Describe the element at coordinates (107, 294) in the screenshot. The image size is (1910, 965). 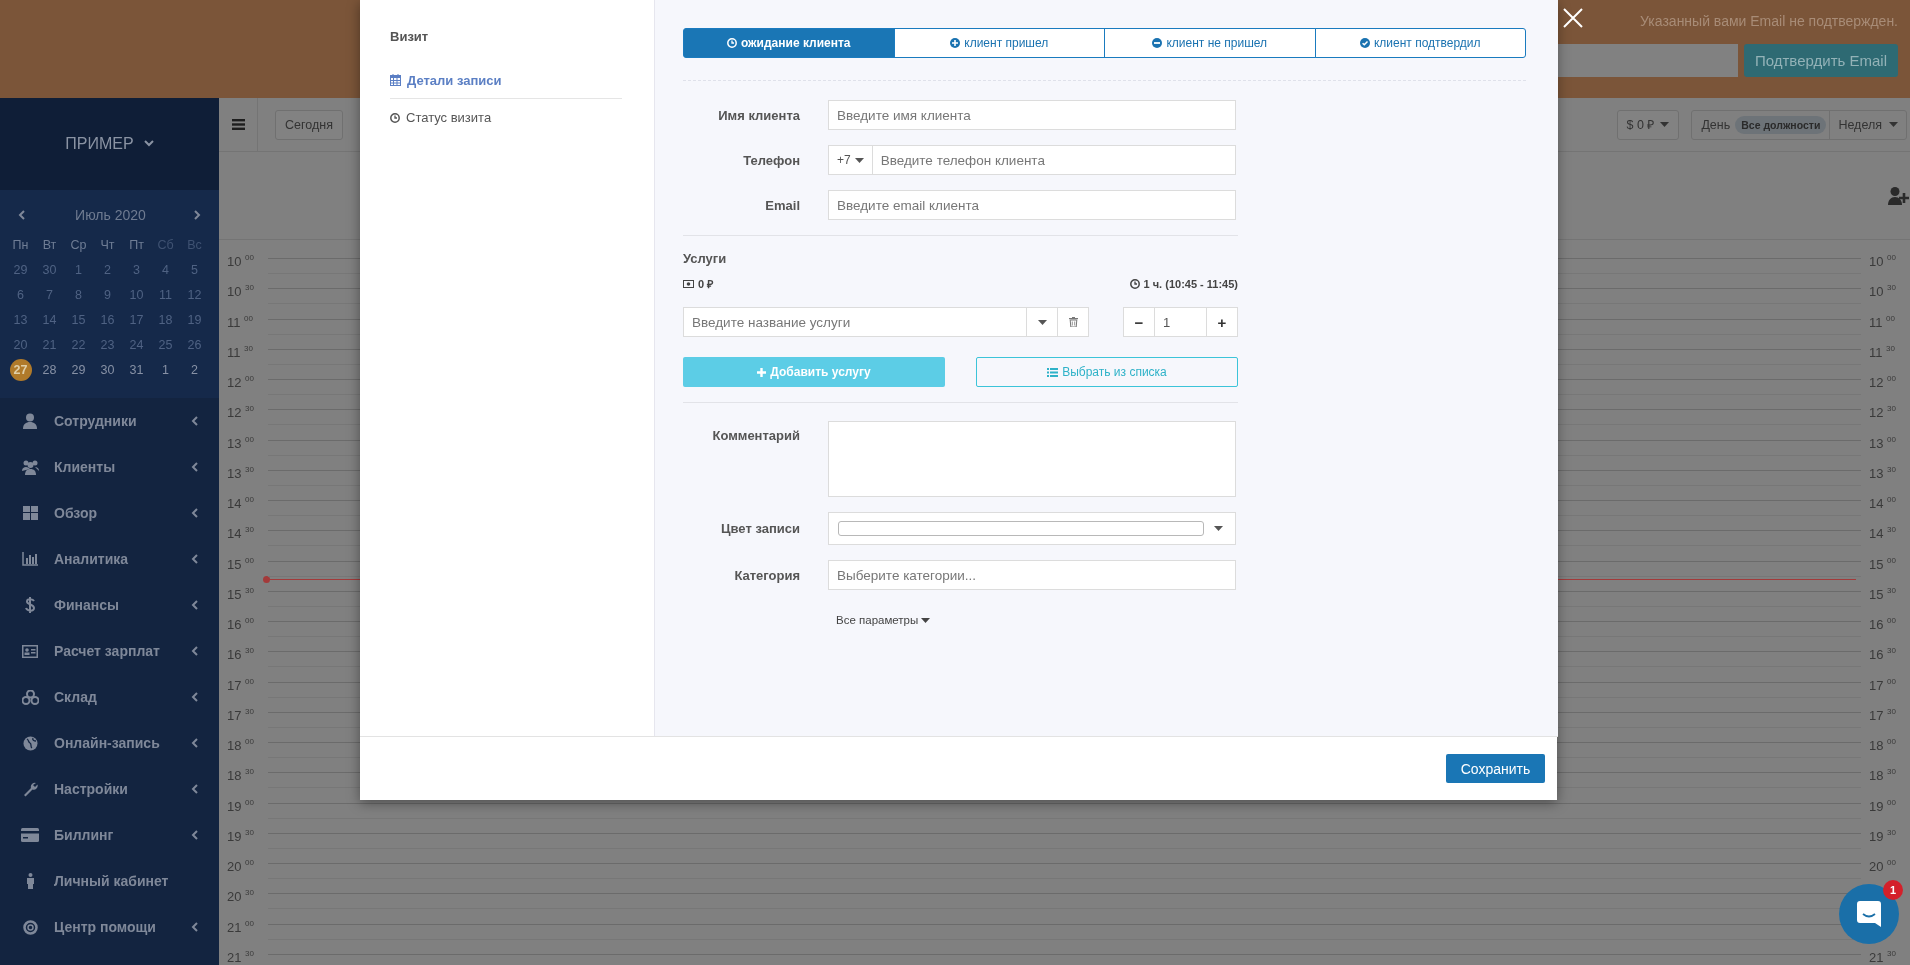
I see `calendar-day: 9` at that location.